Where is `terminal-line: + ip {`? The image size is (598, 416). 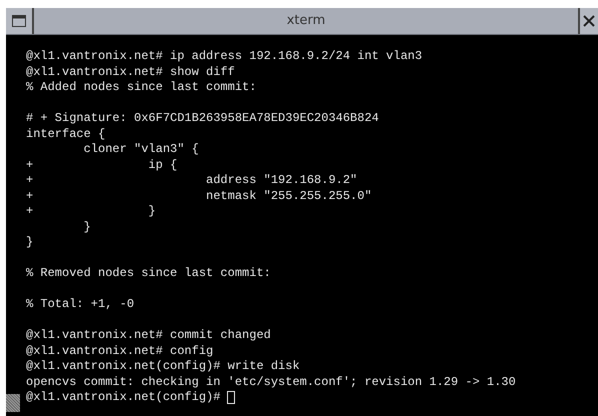 terminal-line: + ip { is located at coordinates (102, 165).